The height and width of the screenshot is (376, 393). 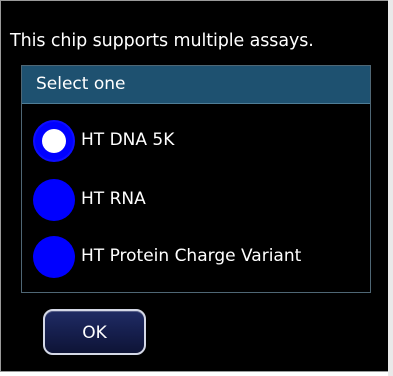 What do you see at coordinates (390, 188) in the screenshot?
I see `window-edge` at bounding box center [390, 188].